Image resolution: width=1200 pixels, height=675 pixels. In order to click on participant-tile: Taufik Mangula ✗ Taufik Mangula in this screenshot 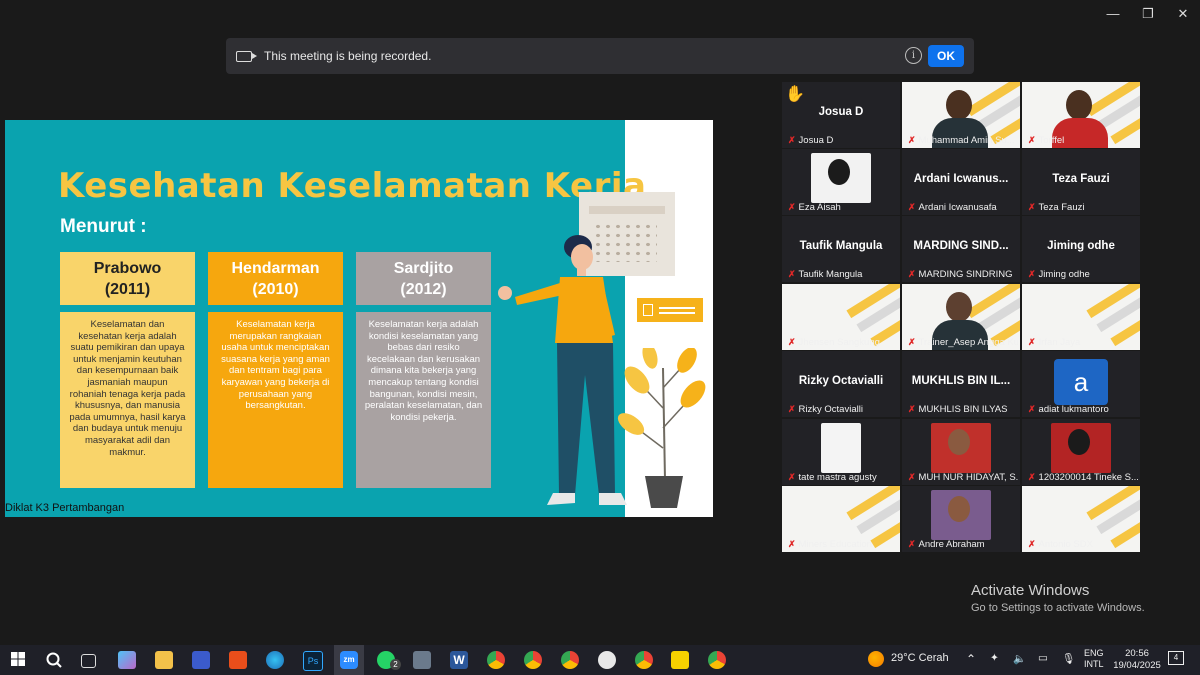, I will do `click(841, 249)`.